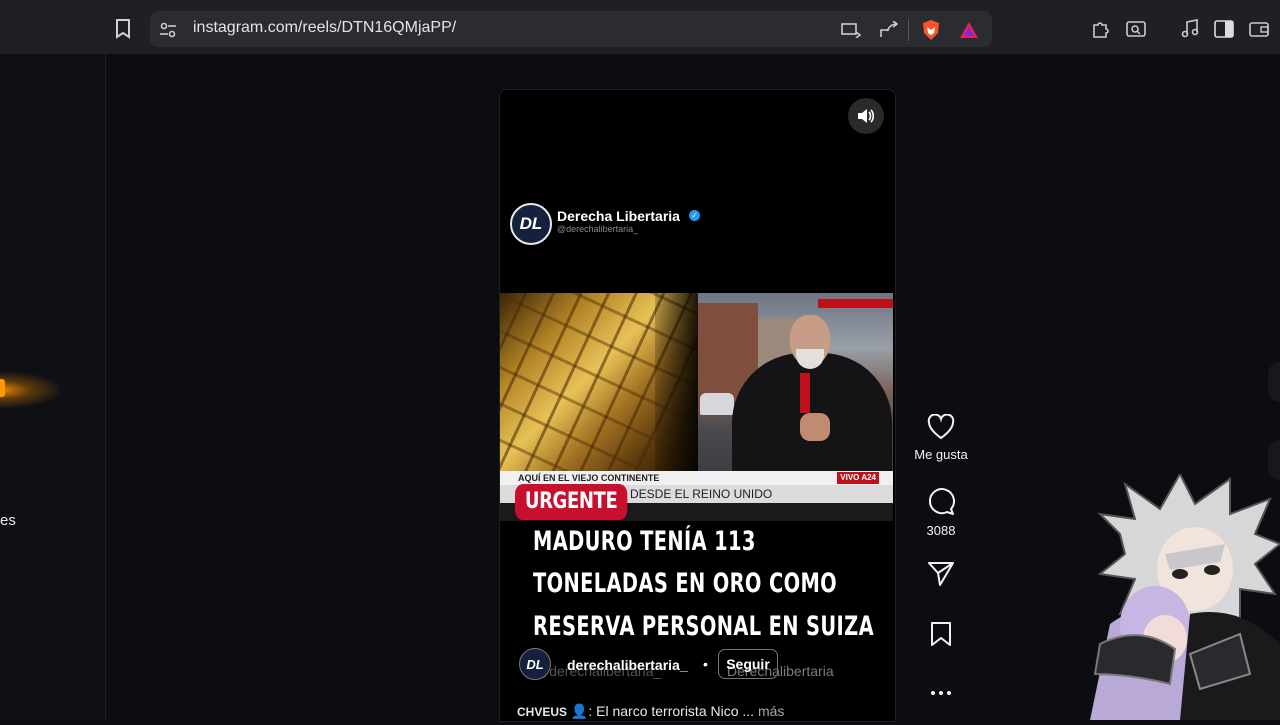 This screenshot has height=725, width=1280. What do you see at coordinates (571, 502) in the screenshot?
I see `urgent-badge: URGENTE` at bounding box center [571, 502].